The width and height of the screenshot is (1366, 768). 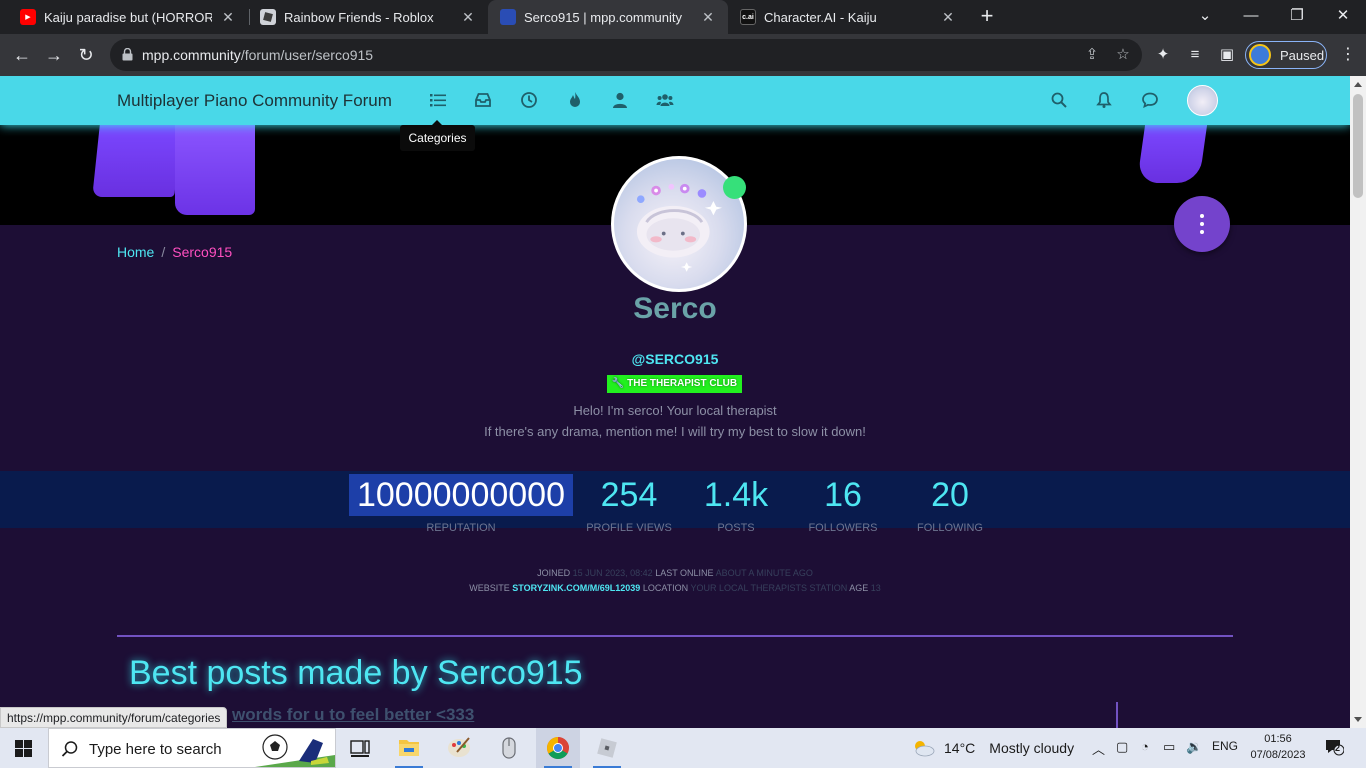 What do you see at coordinates (558, 748) in the screenshot?
I see `chrome-icon` at bounding box center [558, 748].